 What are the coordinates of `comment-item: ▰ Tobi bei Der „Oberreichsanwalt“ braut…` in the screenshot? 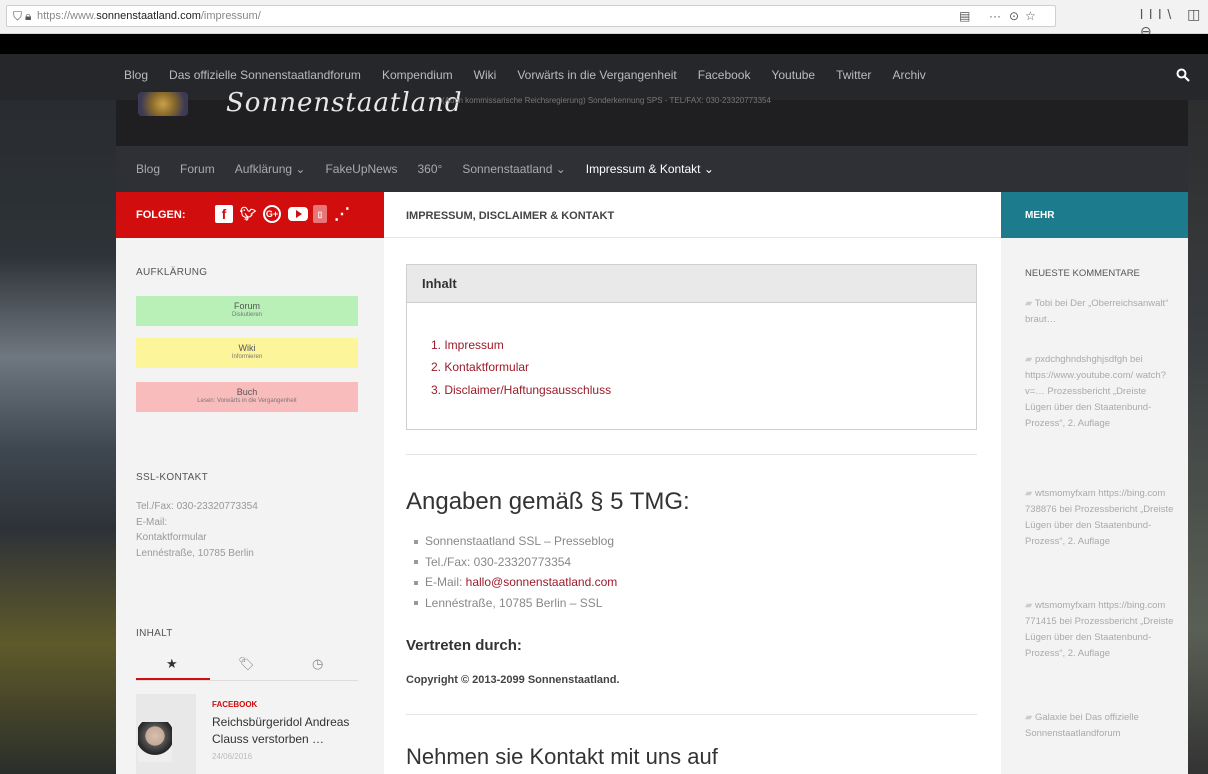 It's located at (1100, 312).